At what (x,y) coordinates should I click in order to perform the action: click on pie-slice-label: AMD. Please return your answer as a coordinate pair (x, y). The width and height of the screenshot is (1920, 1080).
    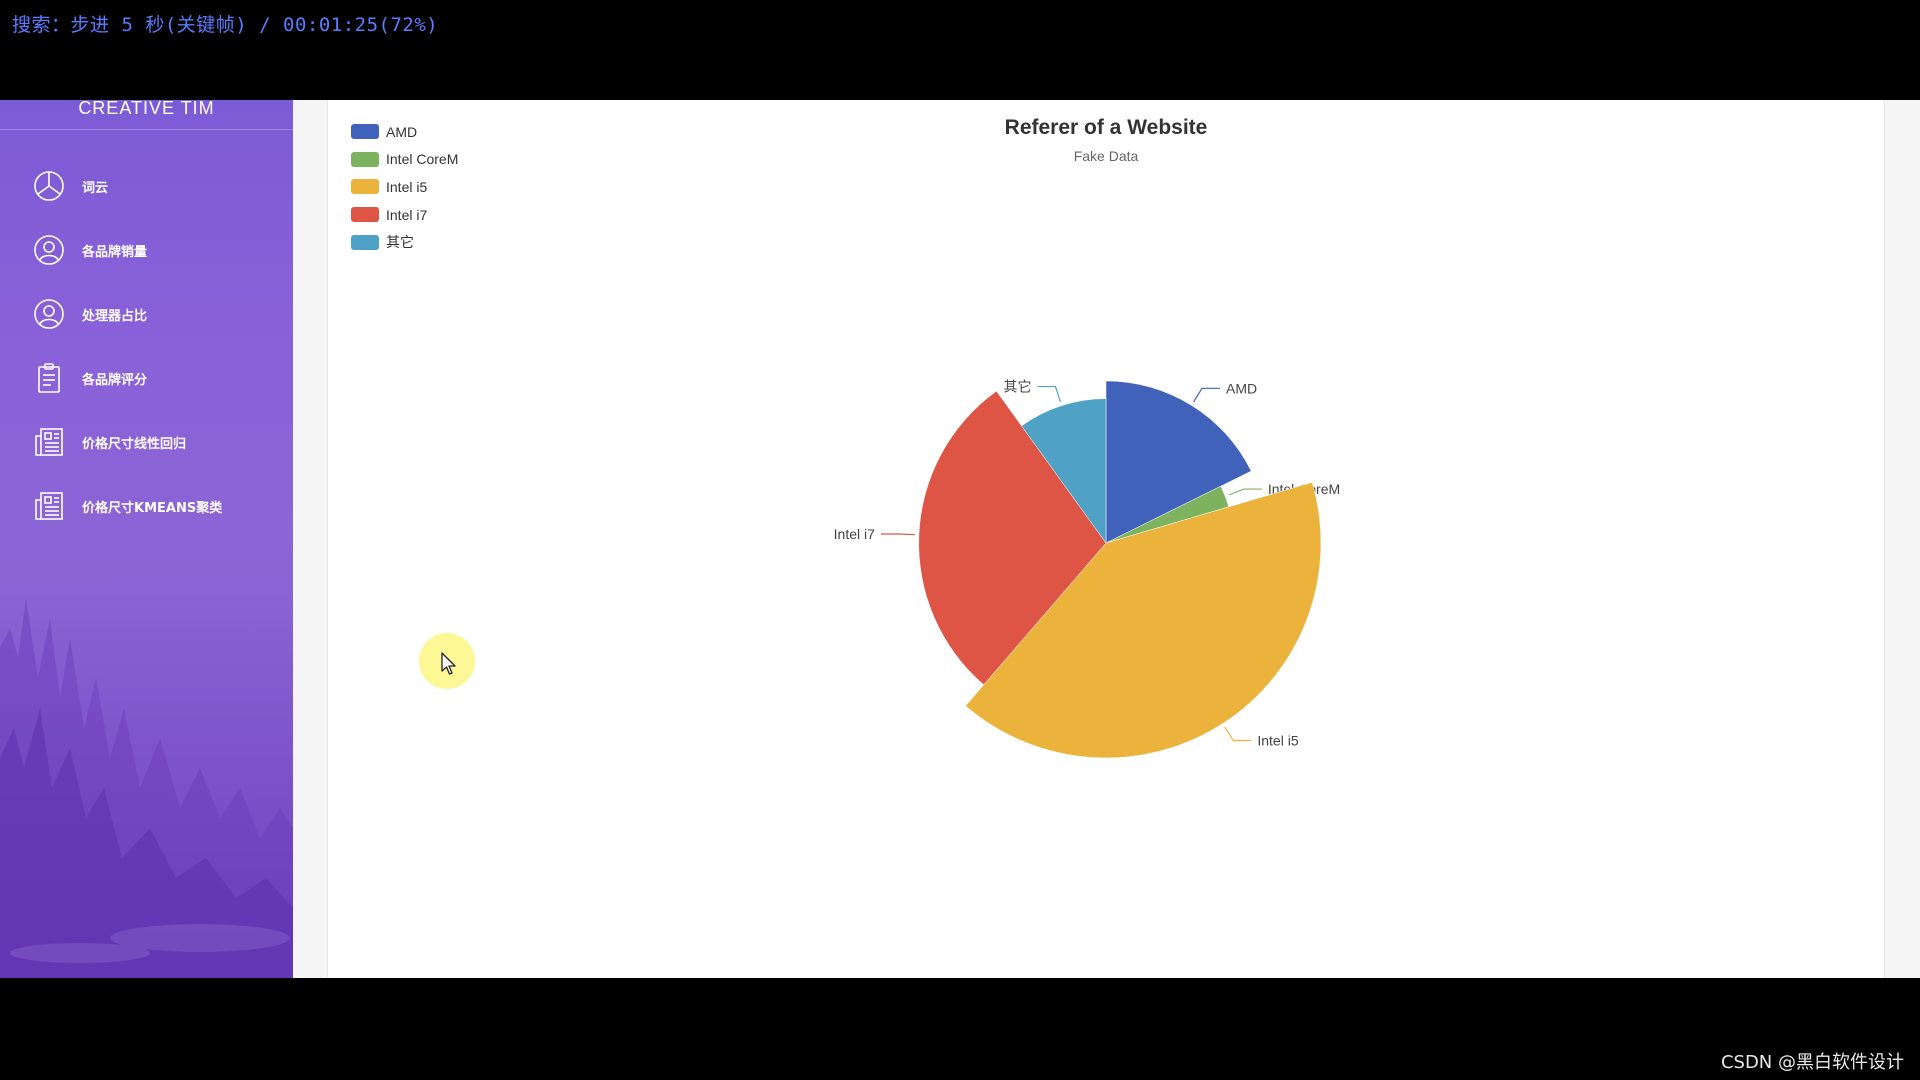
    Looking at the image, I should click on (1241, 388).